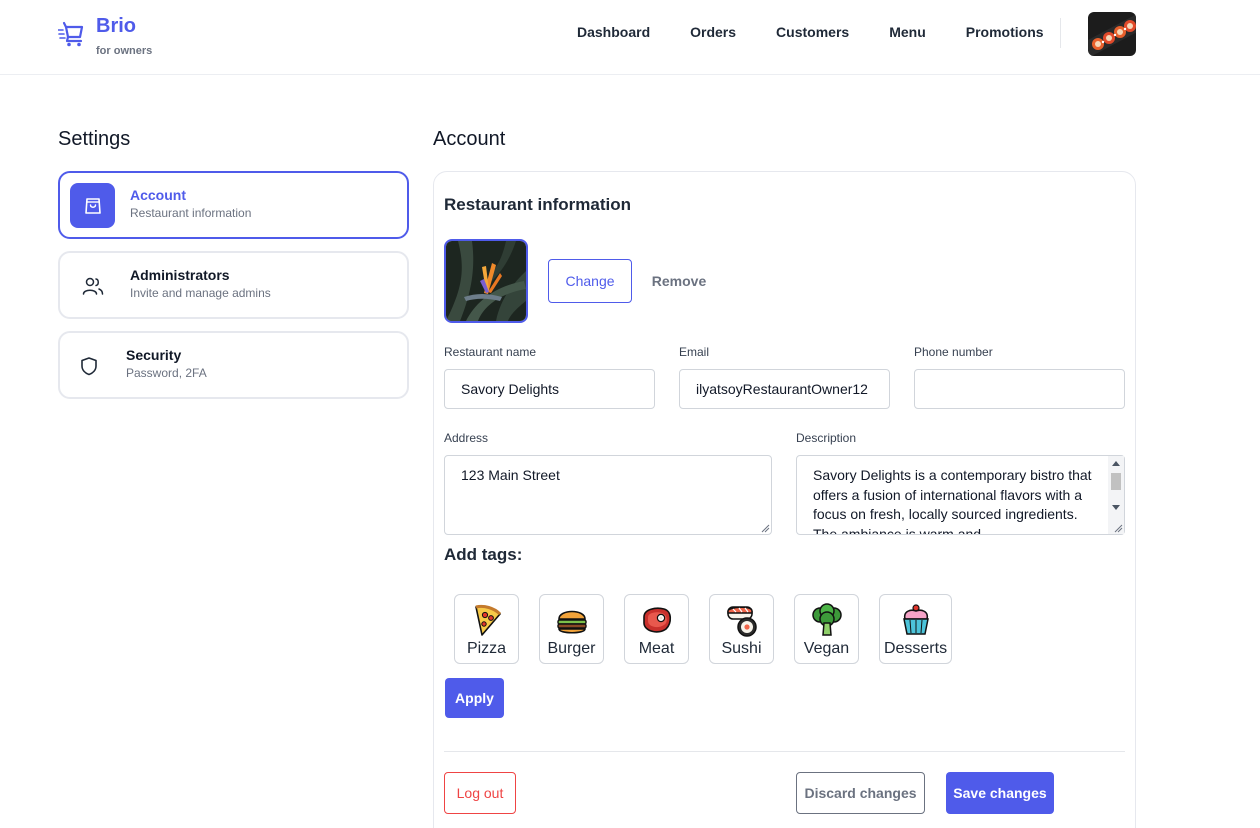 This screenshot has width=1260, height=828. What do you see at coordinates (656, 648) in the screenshot?
I see `tag-label: Meat` at bounding box center [656, 648].